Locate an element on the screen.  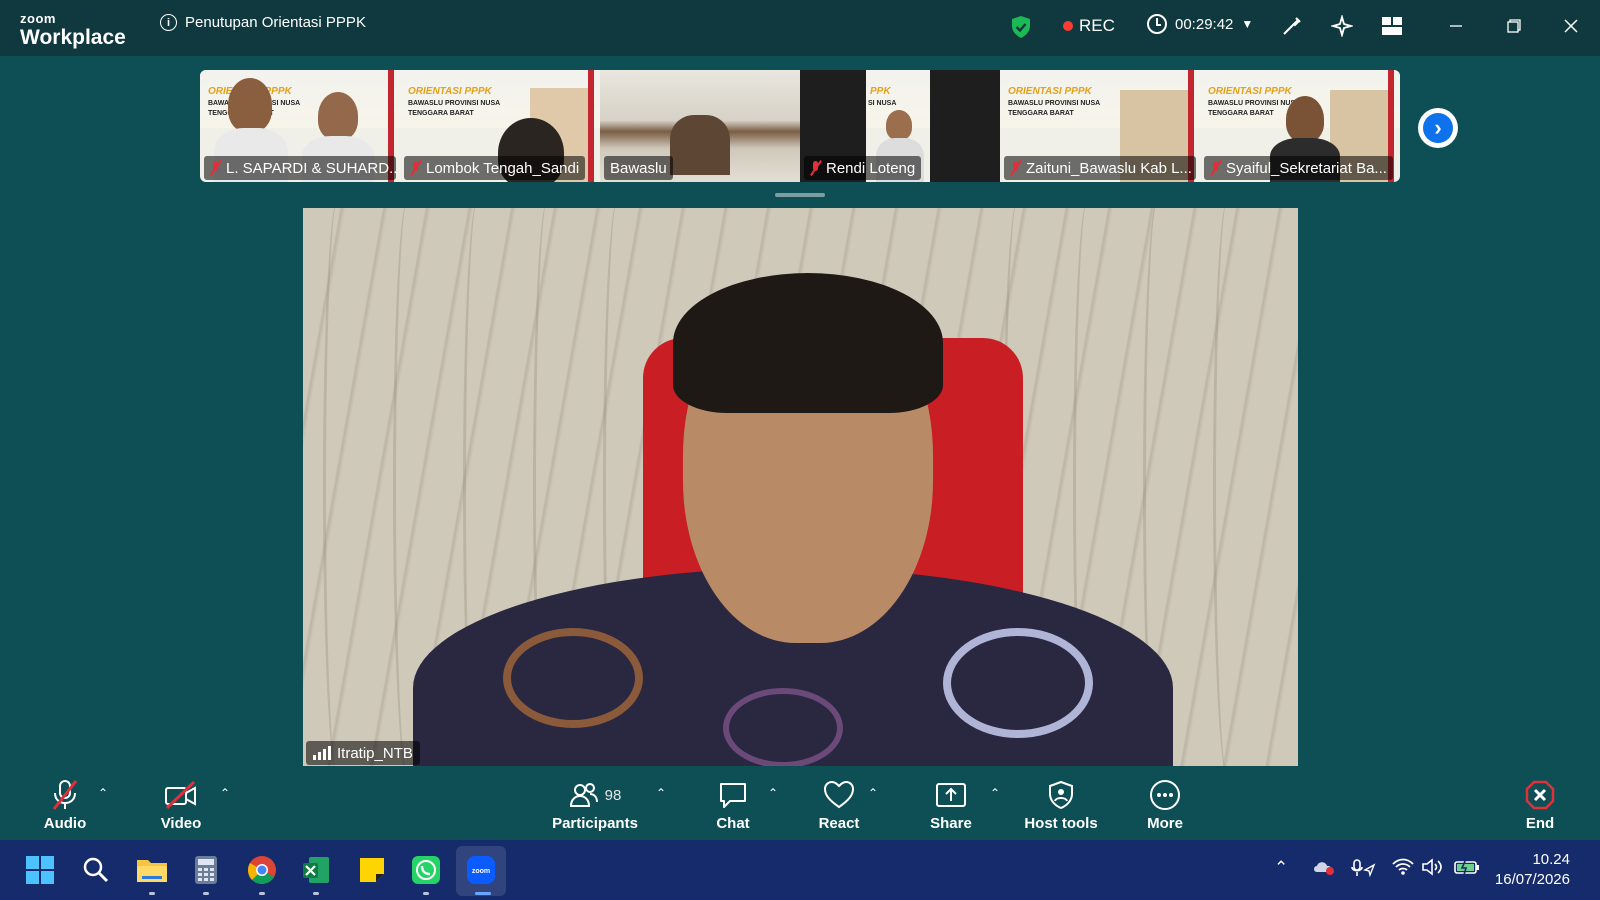
chevron-right-icon: › is located at coordinates (1438, 128).